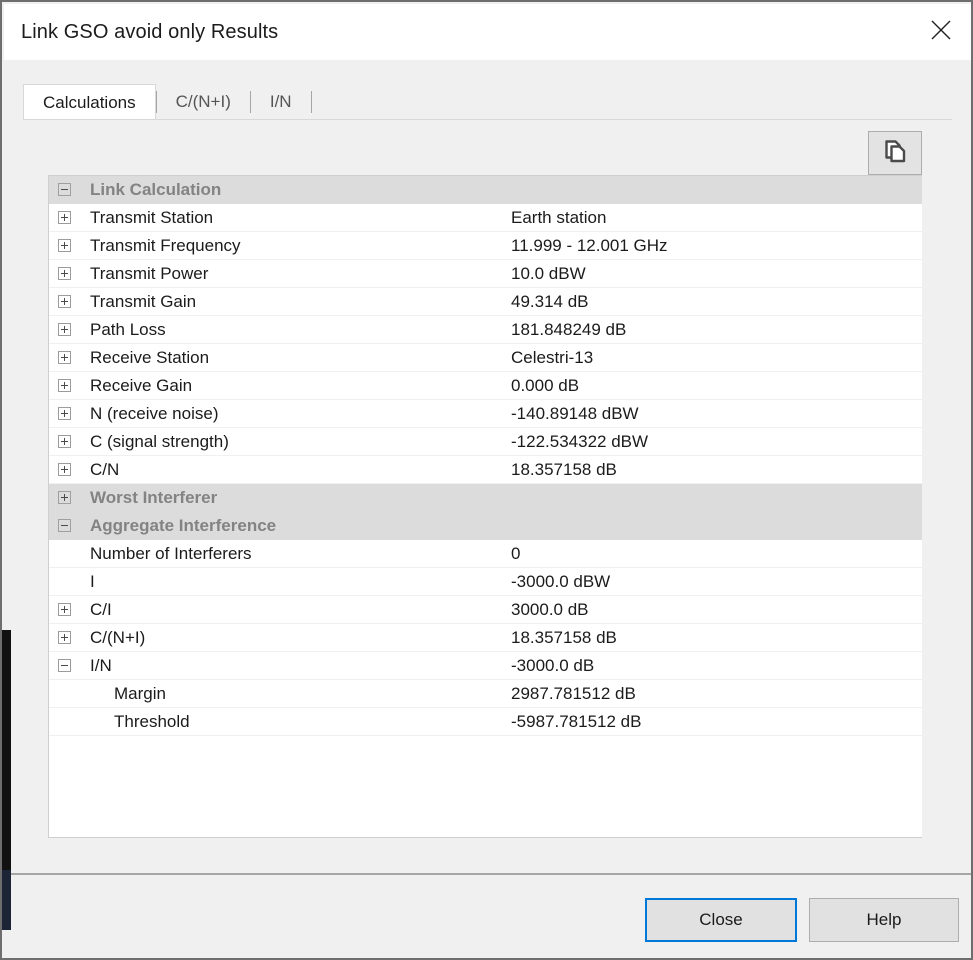  I want to click on tree-row: N (receive noise) -140.89148 dBW, so click(485, 414).